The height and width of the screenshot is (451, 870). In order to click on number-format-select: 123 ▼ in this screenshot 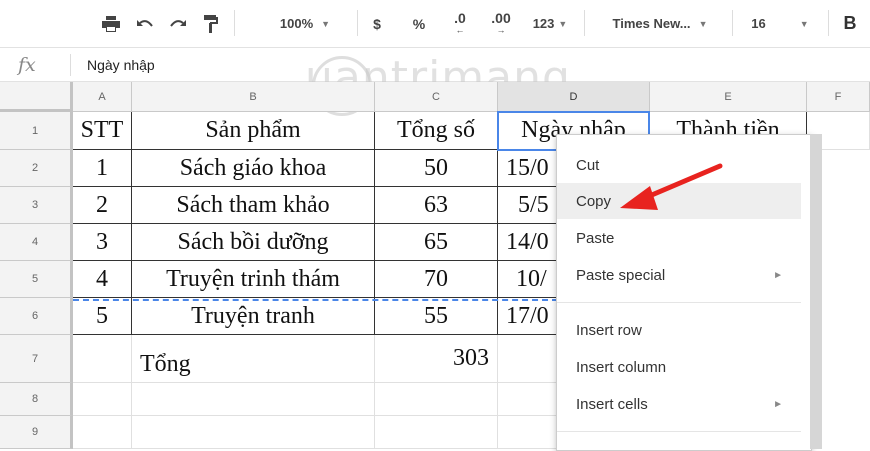, I will do `click(550, 23)`.